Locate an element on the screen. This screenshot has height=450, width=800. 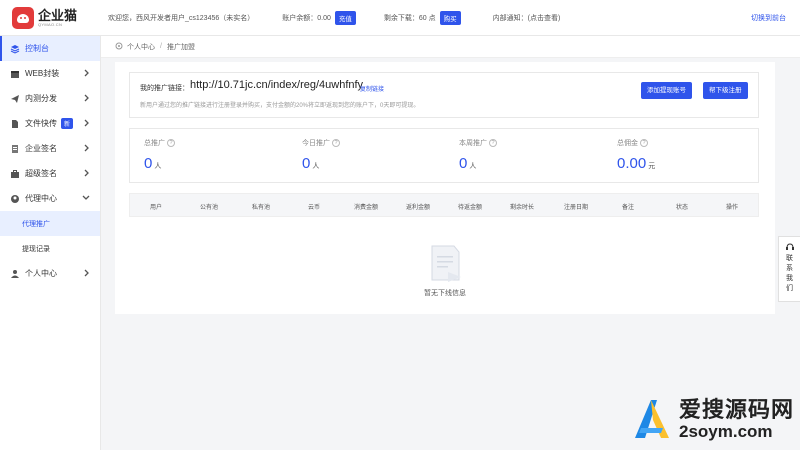
contact-us-float: 联 系 我 们 is located at coordinates (789, 269).